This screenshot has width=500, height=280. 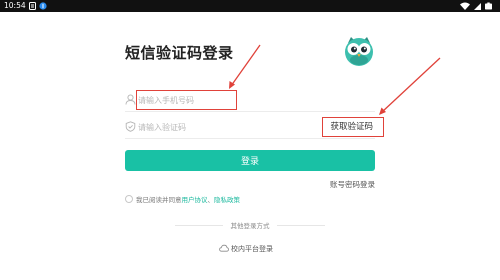 What do you see at coordinates (179, 53) in the screenshot?
I see `page-title: 短信验证码登录` at bounding box center [179, 53].